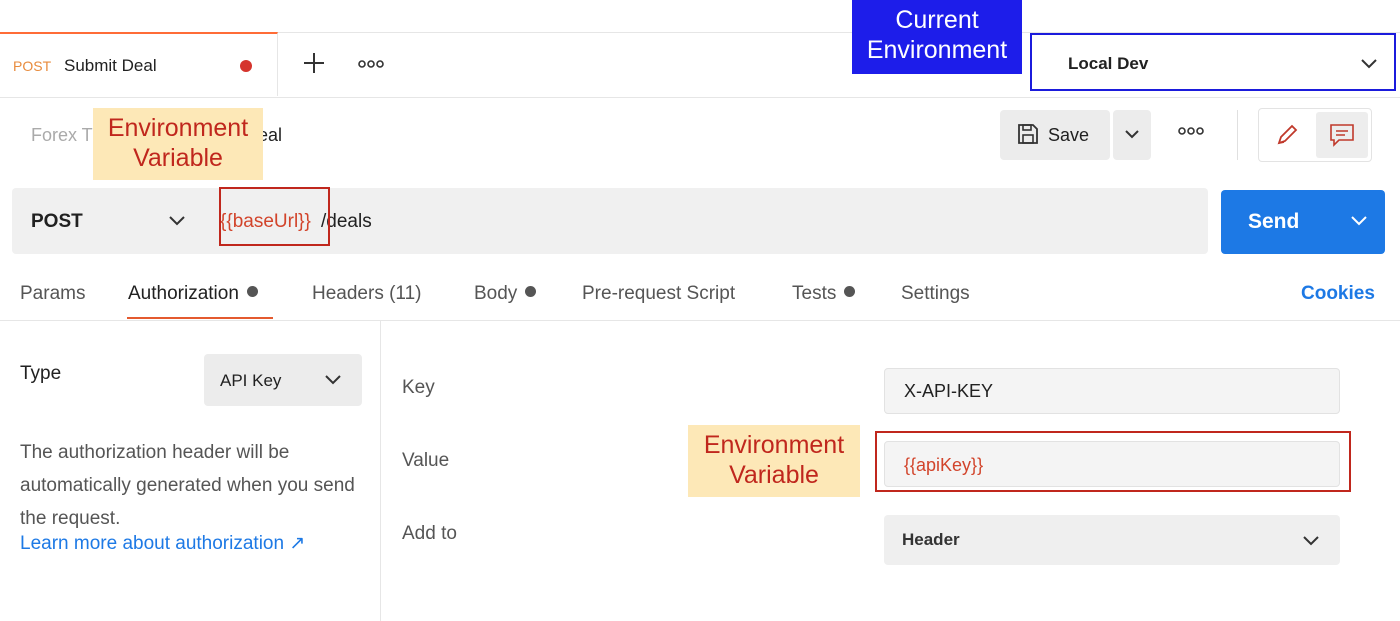 This screenshot has height=621, width=1400. I want to click on url-bar, so click(610, 221).